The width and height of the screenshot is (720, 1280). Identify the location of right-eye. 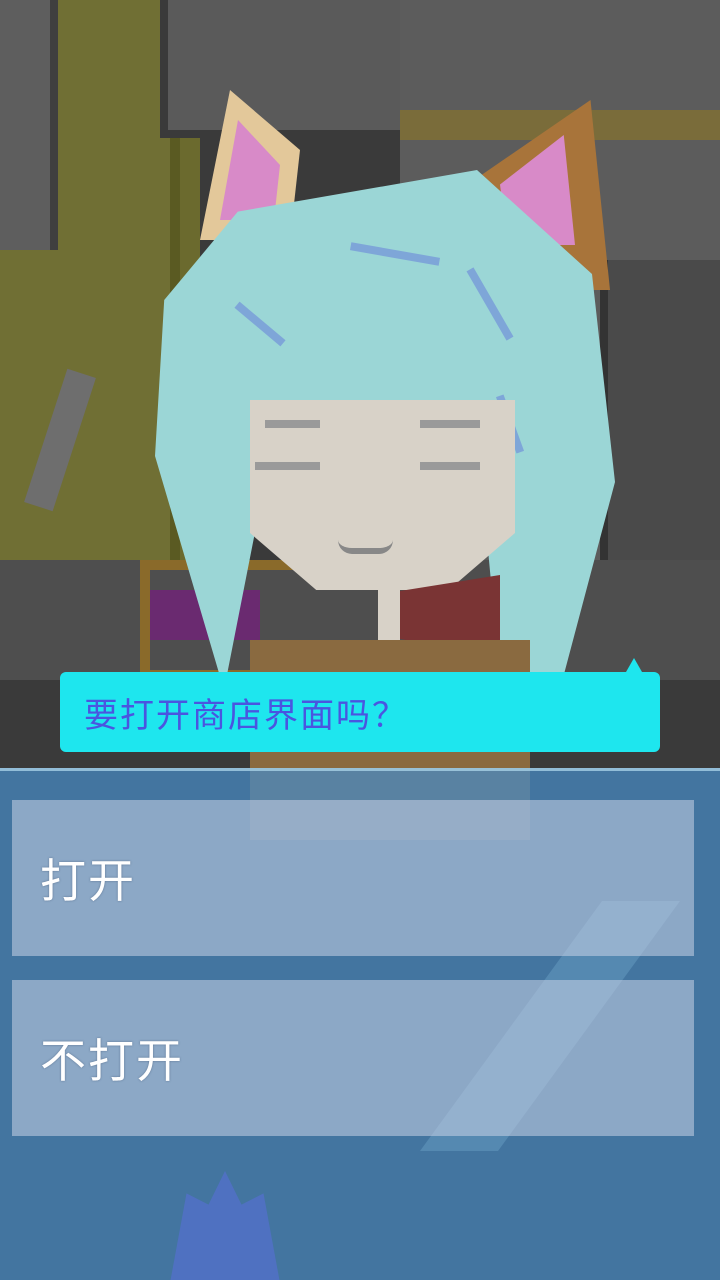
(450, 424).